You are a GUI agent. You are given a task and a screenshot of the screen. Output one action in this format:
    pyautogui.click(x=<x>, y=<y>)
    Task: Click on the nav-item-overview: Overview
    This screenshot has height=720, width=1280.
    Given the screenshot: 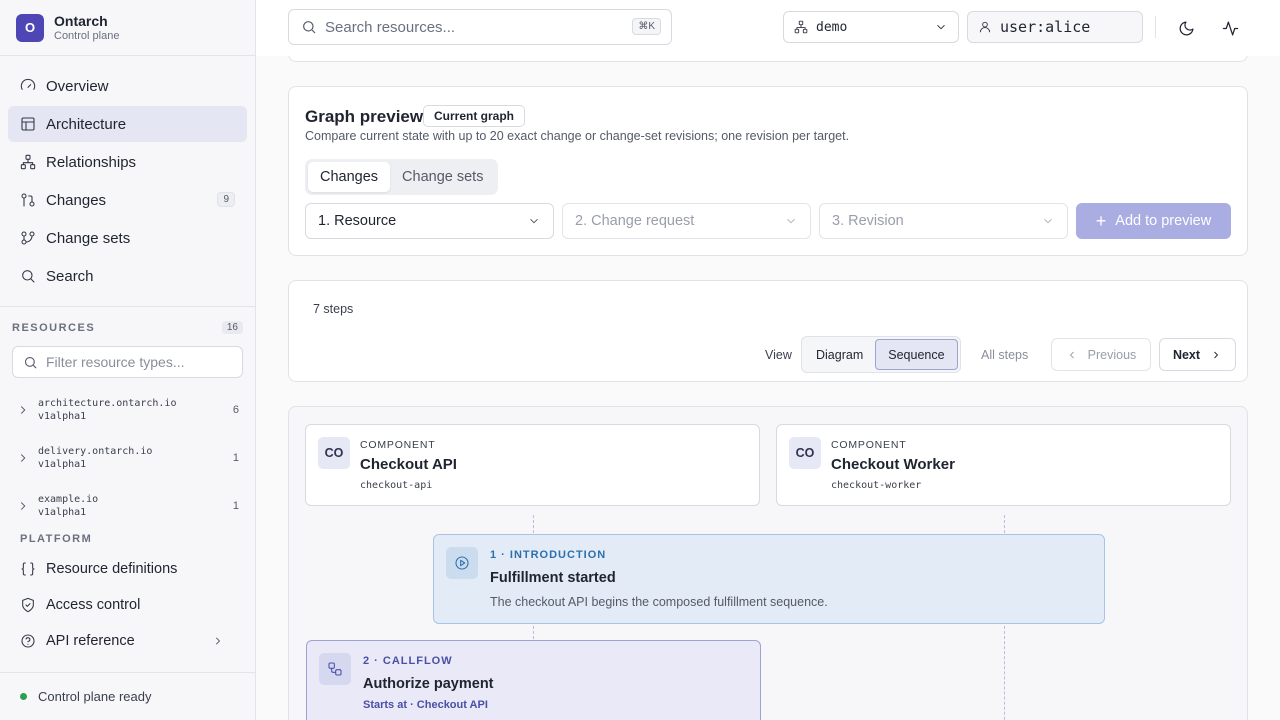 What is the action you would take?
    pyautogui.click(x=127, y=86)
    